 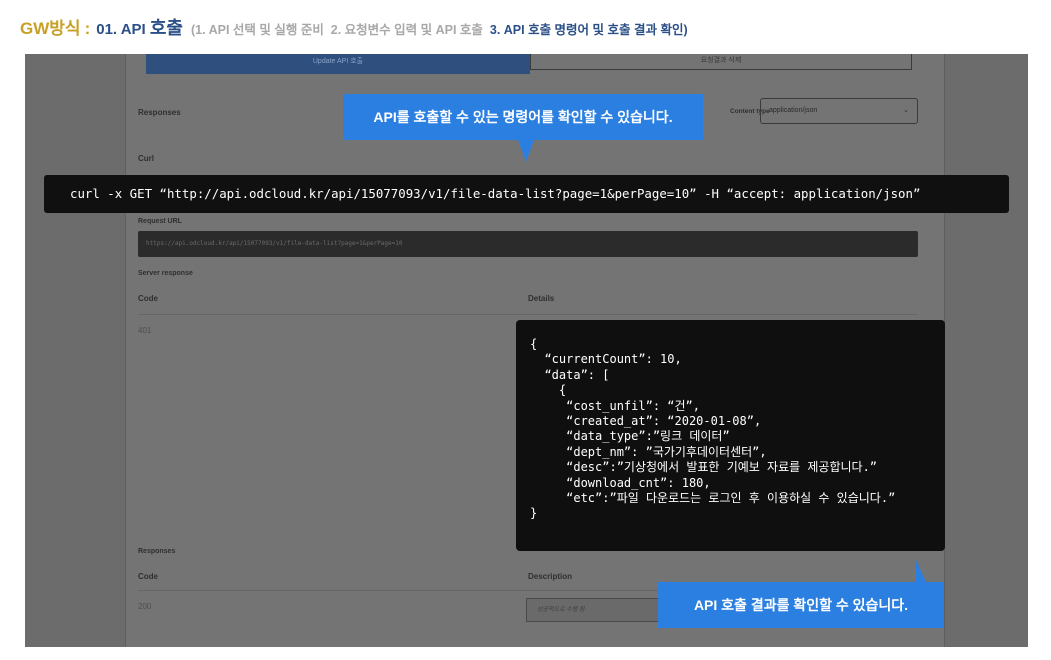 What do you see at coordinates (121, 29) in the screenshot?
I see `step-number: 01. API` at bounding box center [121, 29].